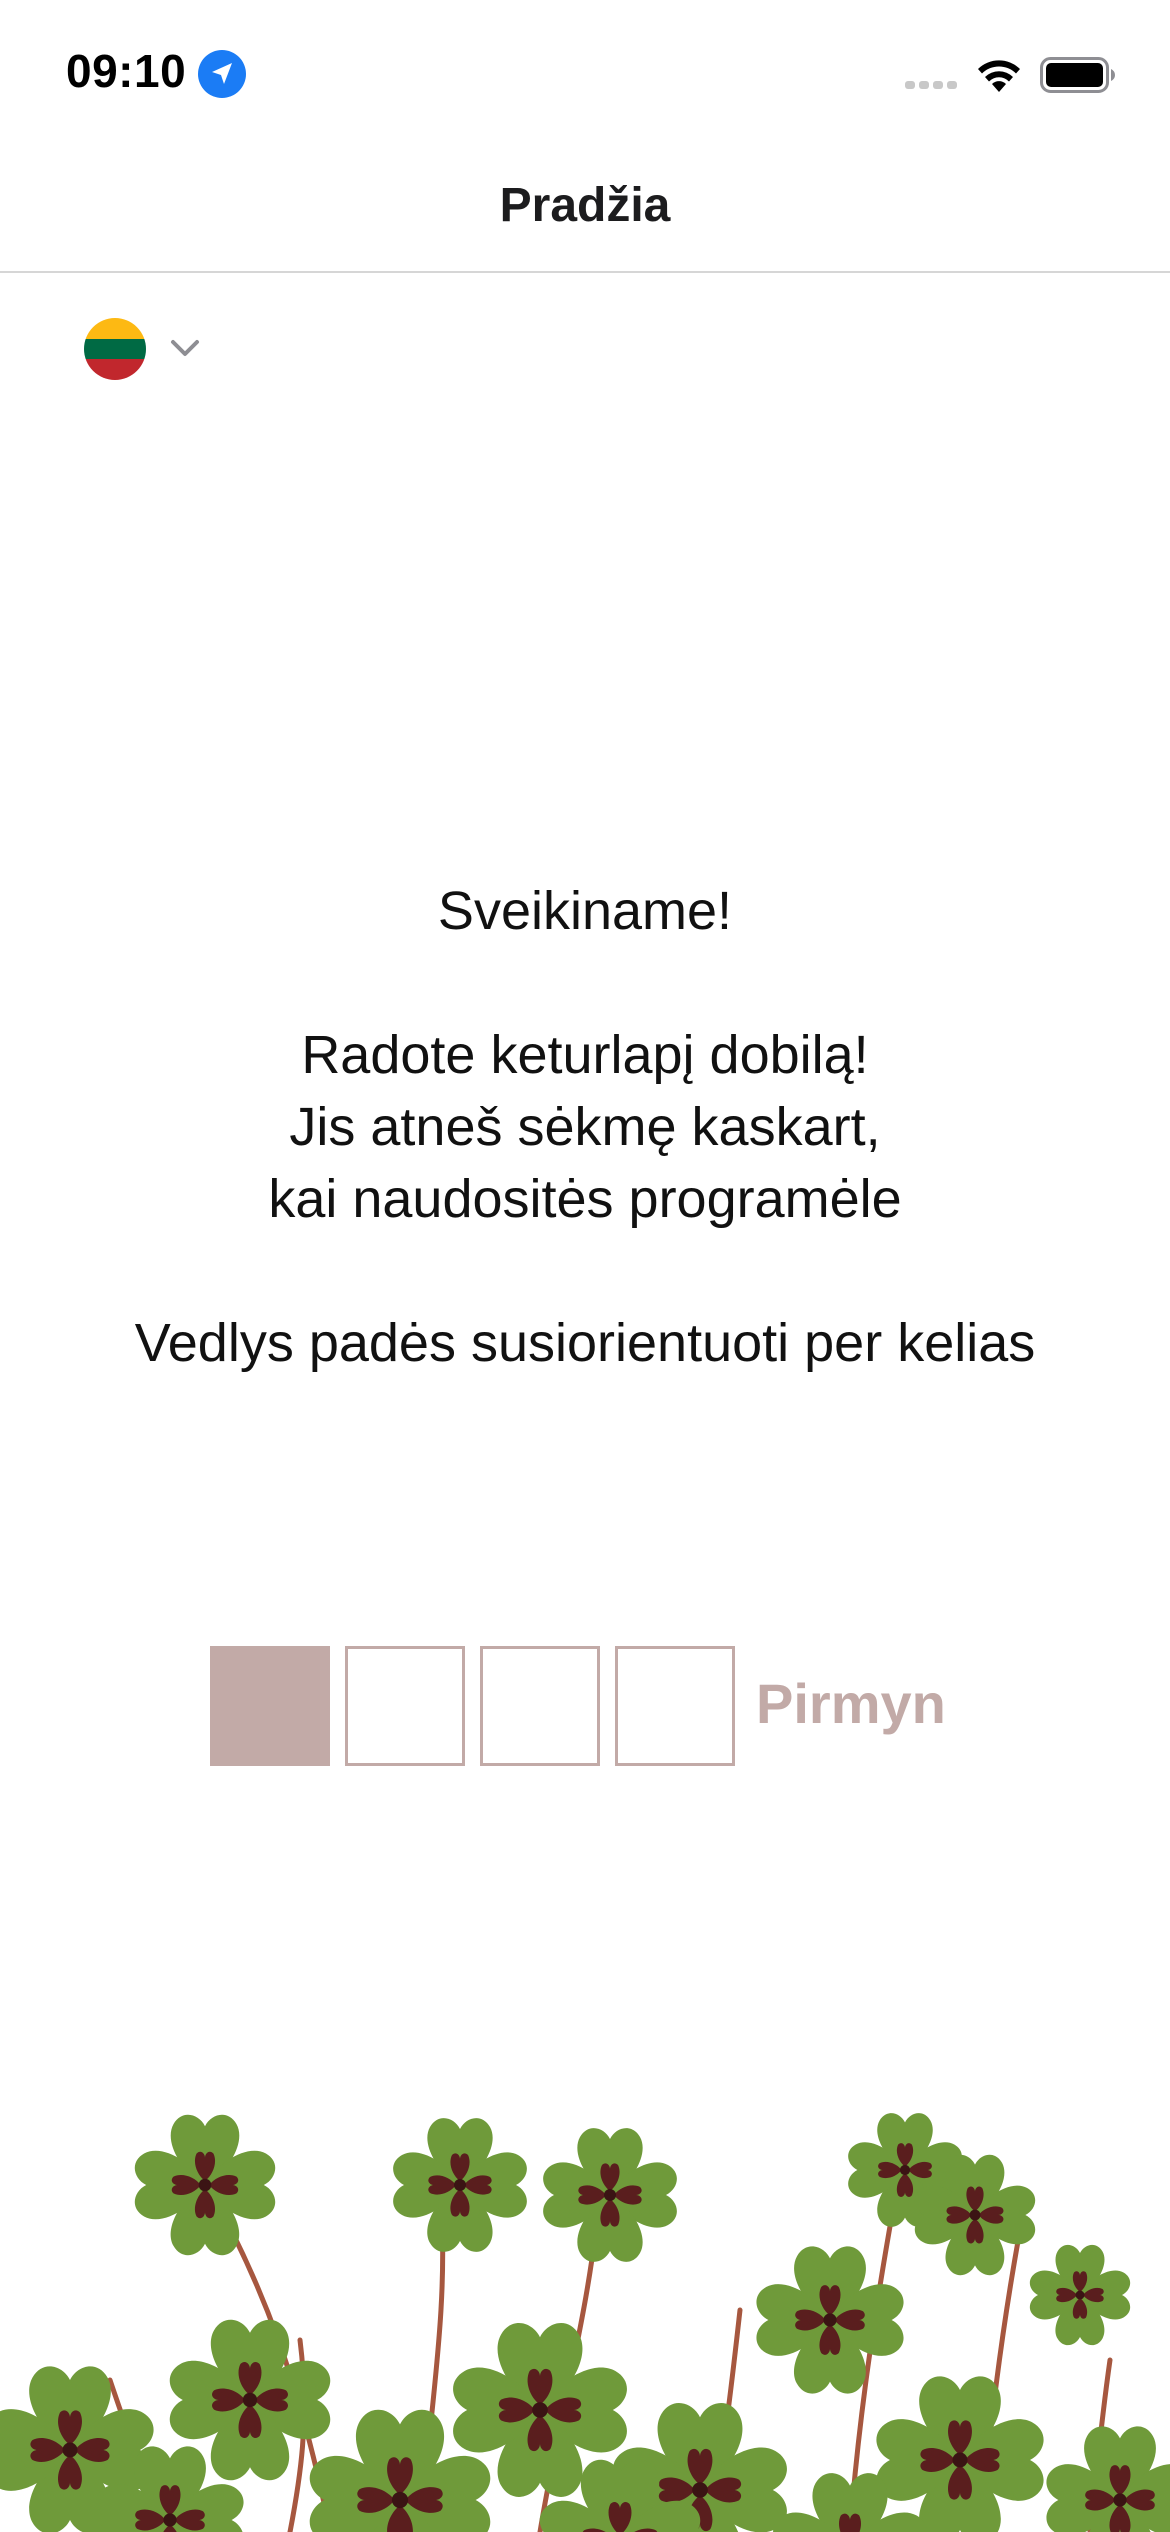 The width and height of the screenshot is (1170, 2532). What do you see at coordinates (851, 1704) in the screenshot?
I see `next-button: Pirmyn` at bounding box center [851, 1704].